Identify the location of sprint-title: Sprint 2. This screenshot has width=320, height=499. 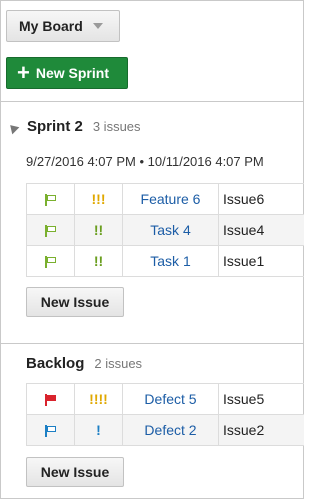
(55, 126).